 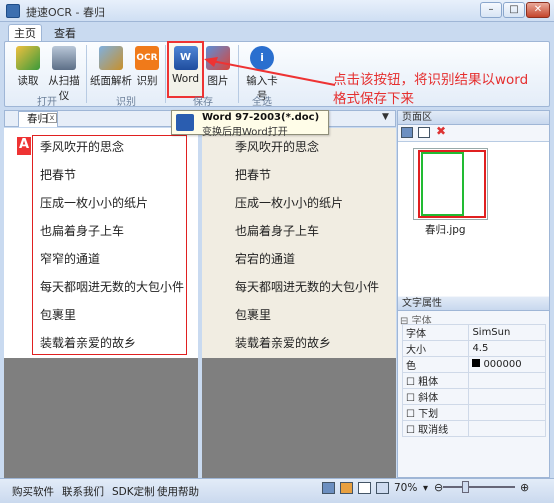 I want to click on open-folder-icon, so click(x=28, y=58).